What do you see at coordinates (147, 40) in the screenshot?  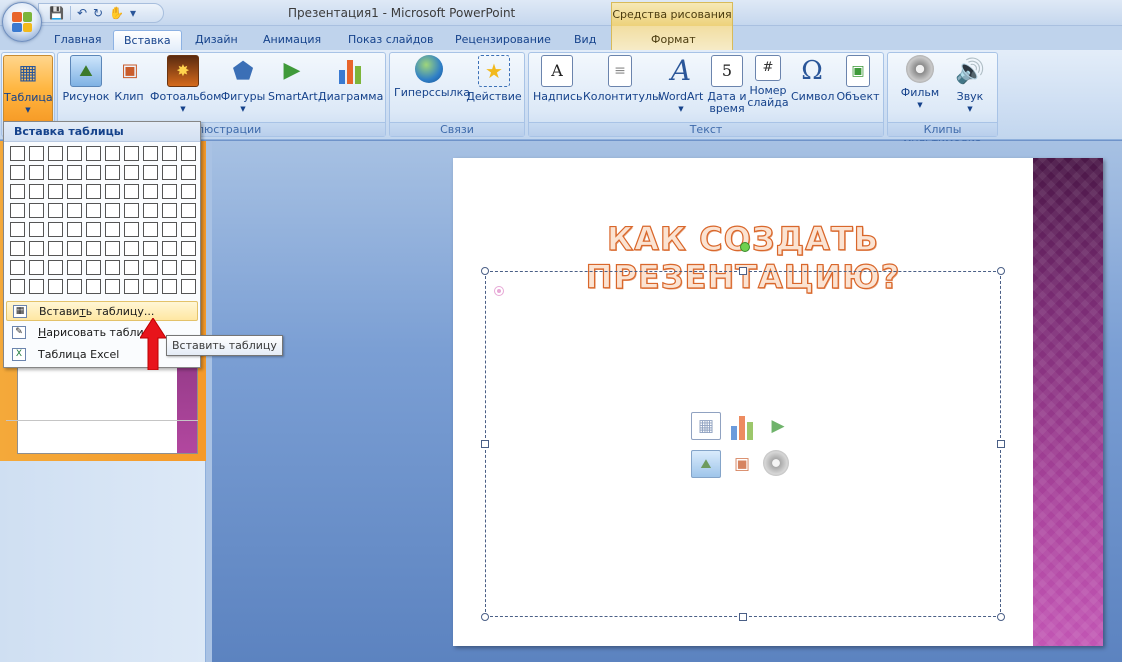 I see `tab-insert: Вставка` at bounding box center [147, 40].